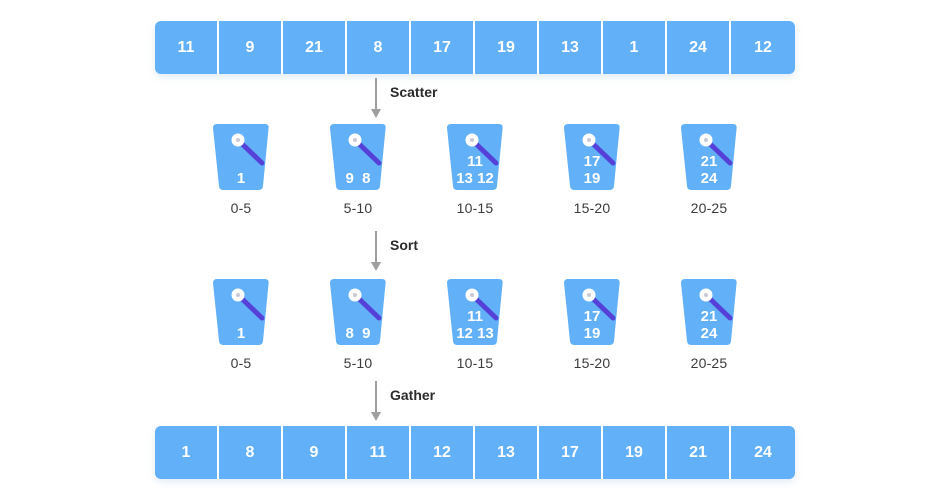 This screenshot has height=500, width=950. I want to click on sorted-array: 1 8 9 11 12 13 17 19 21 24, so click(475, 452).